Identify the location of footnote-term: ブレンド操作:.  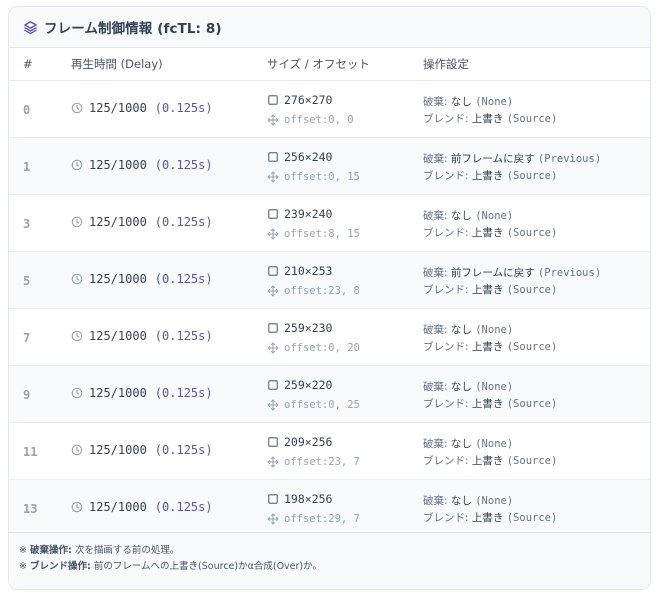
(60, 566).